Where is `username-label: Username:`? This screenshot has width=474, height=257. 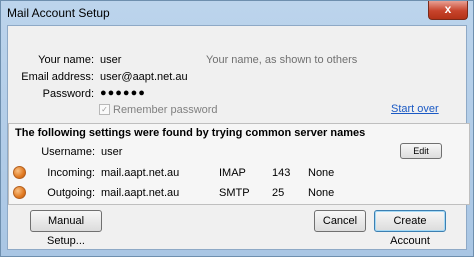 username-label: Username: is located at coordinates (68, 152).